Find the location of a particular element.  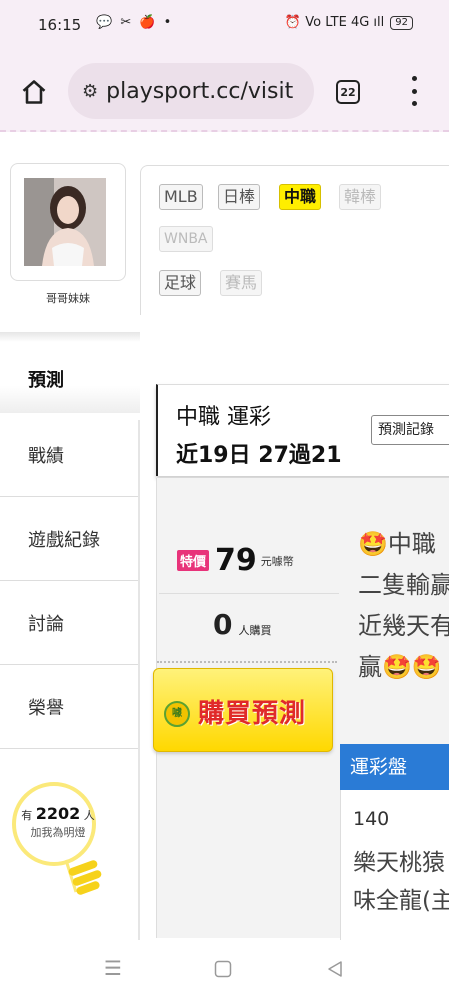

buy-prediction-button: 噱 購買預測 is located at coordinates (243, 710).